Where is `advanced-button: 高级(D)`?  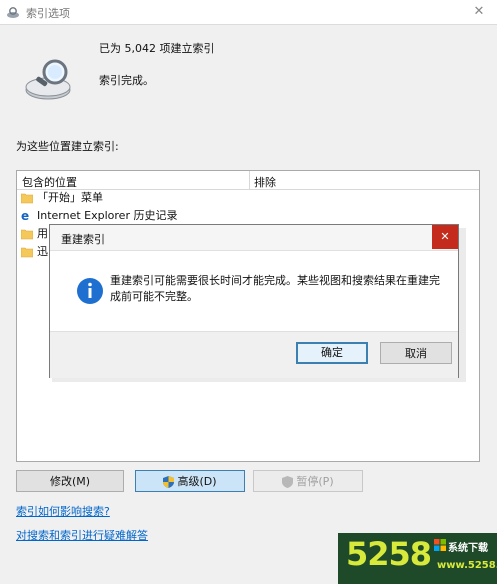 advanced-button: 高级(D) is located at coordinates (190, 481).